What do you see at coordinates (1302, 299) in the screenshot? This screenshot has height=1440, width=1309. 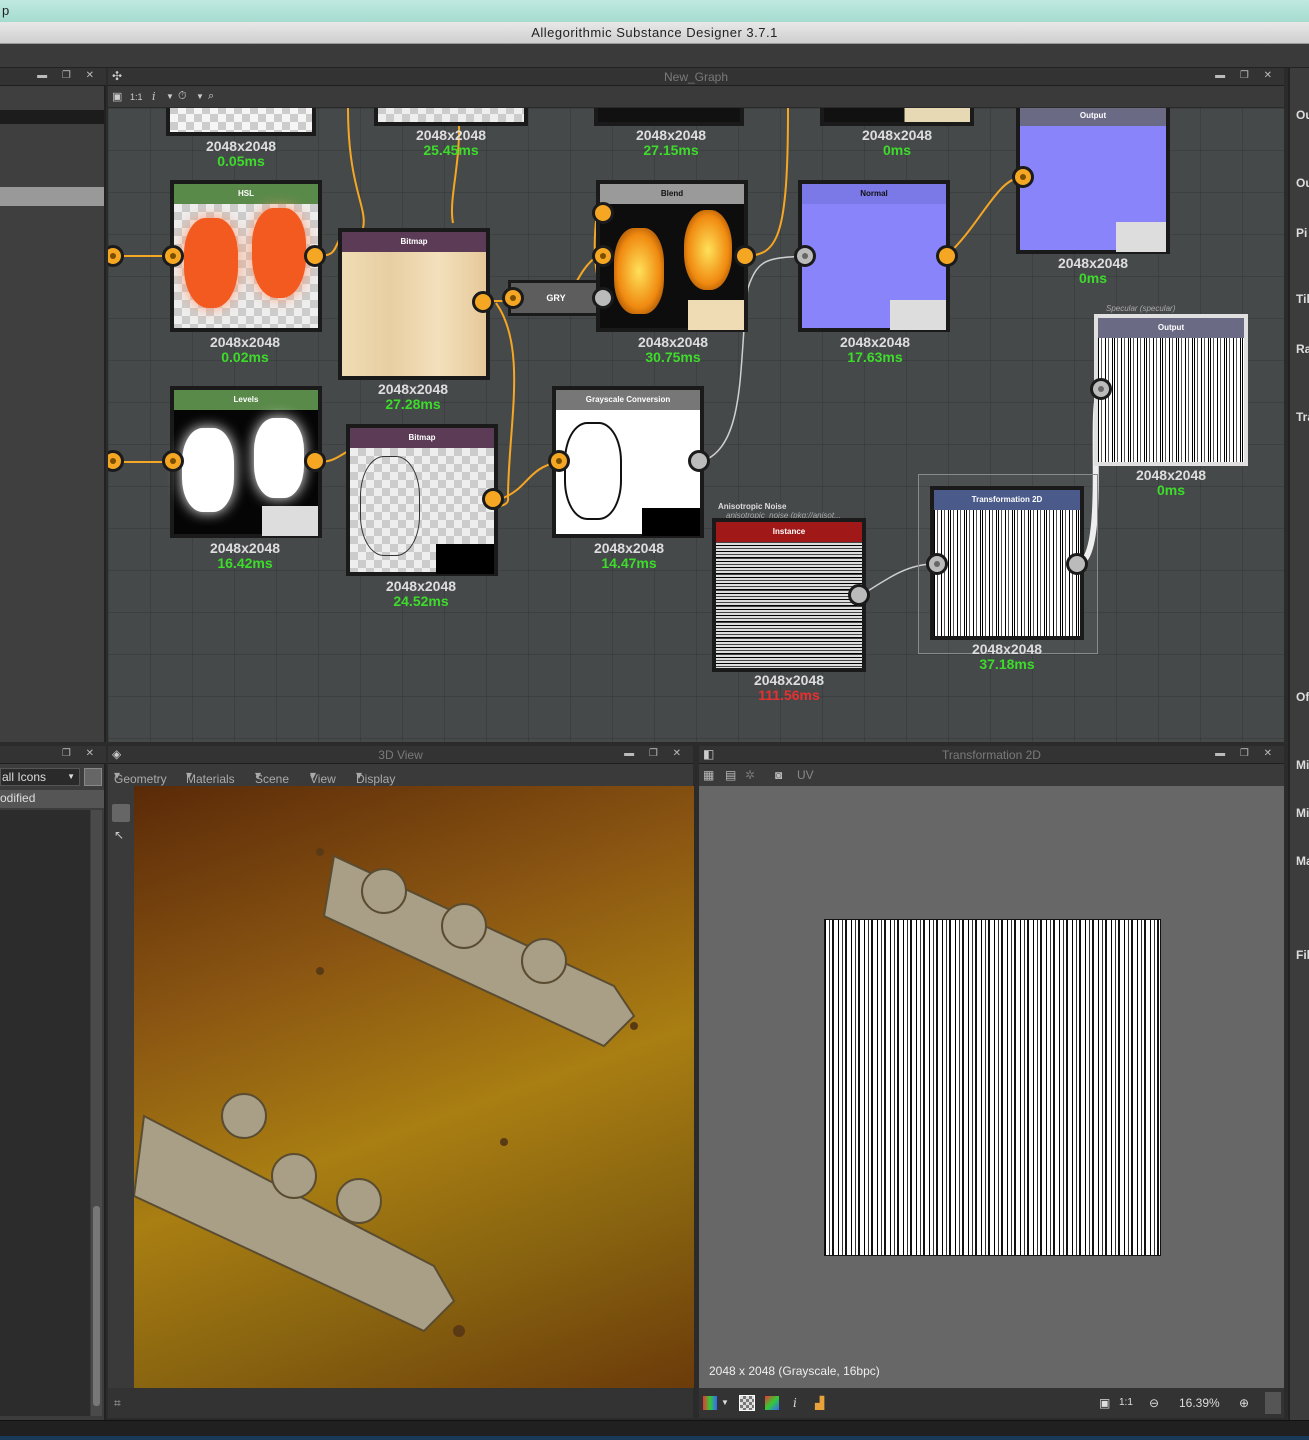 I see `prop-label: Til` at bounding box center [1302, 299].